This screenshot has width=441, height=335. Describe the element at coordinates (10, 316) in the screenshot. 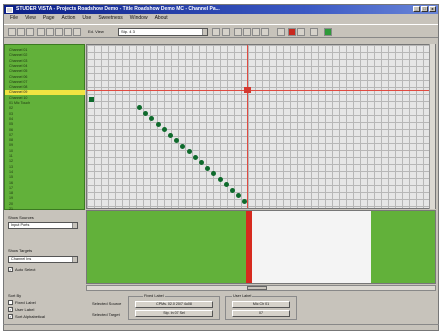

I see `sort-alphabetical-checkbox: ✓` at that location.